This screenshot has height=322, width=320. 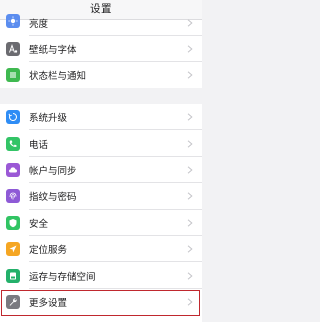 I want to click on settings-item-system-update: 系统升级, so click(x=101, y=117).